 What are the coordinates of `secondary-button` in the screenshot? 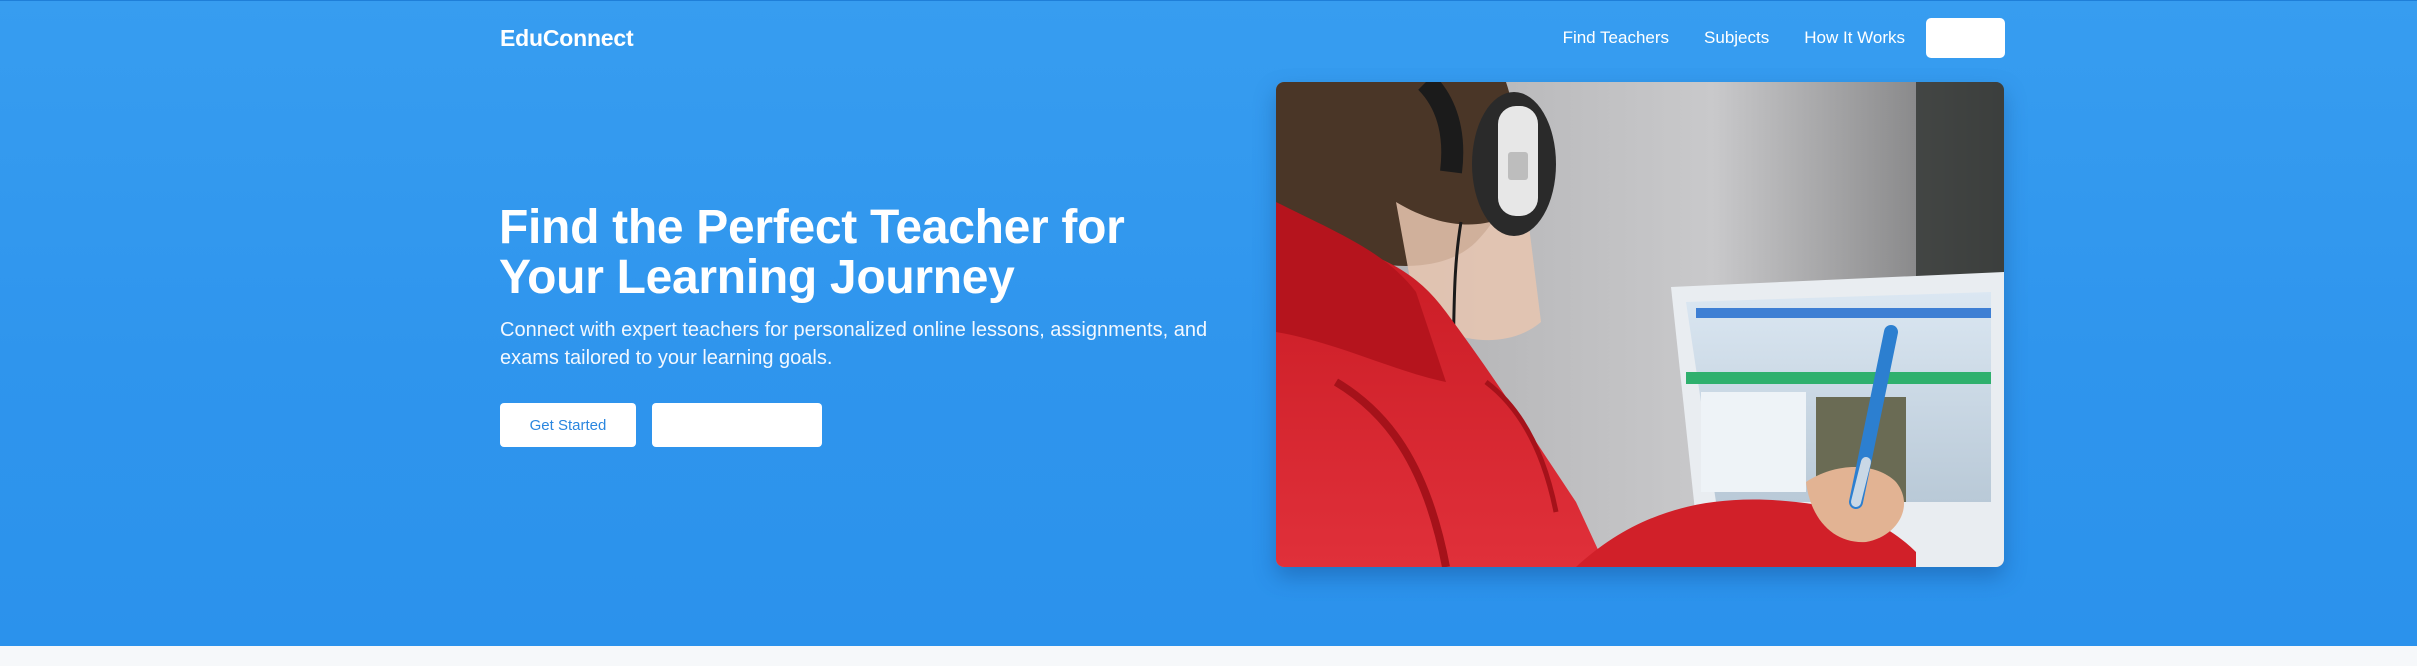 It's located at (737, 425).